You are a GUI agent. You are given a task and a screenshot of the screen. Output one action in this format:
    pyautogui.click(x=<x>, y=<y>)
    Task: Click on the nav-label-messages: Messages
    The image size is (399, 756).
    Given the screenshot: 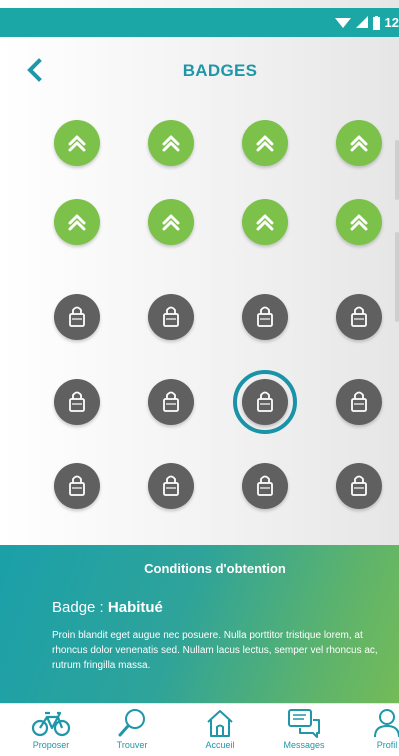 What is the action you would take?
    pyautogui.click(x=304, y=745)
    